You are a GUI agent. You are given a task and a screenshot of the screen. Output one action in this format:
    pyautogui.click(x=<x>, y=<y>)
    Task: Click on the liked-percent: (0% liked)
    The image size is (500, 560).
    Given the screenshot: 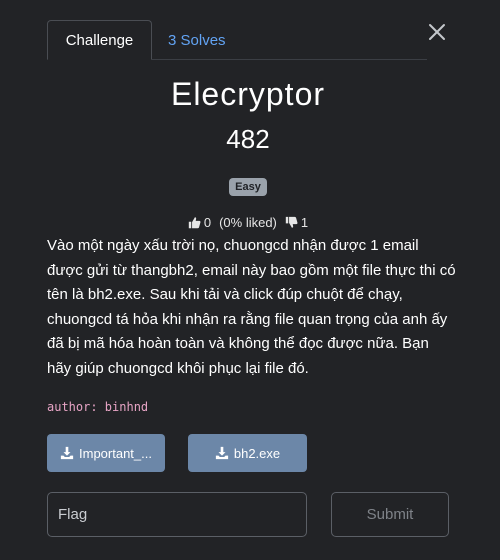 What is the action you would take?
    pyautogui.click(x=248, y=222)
    